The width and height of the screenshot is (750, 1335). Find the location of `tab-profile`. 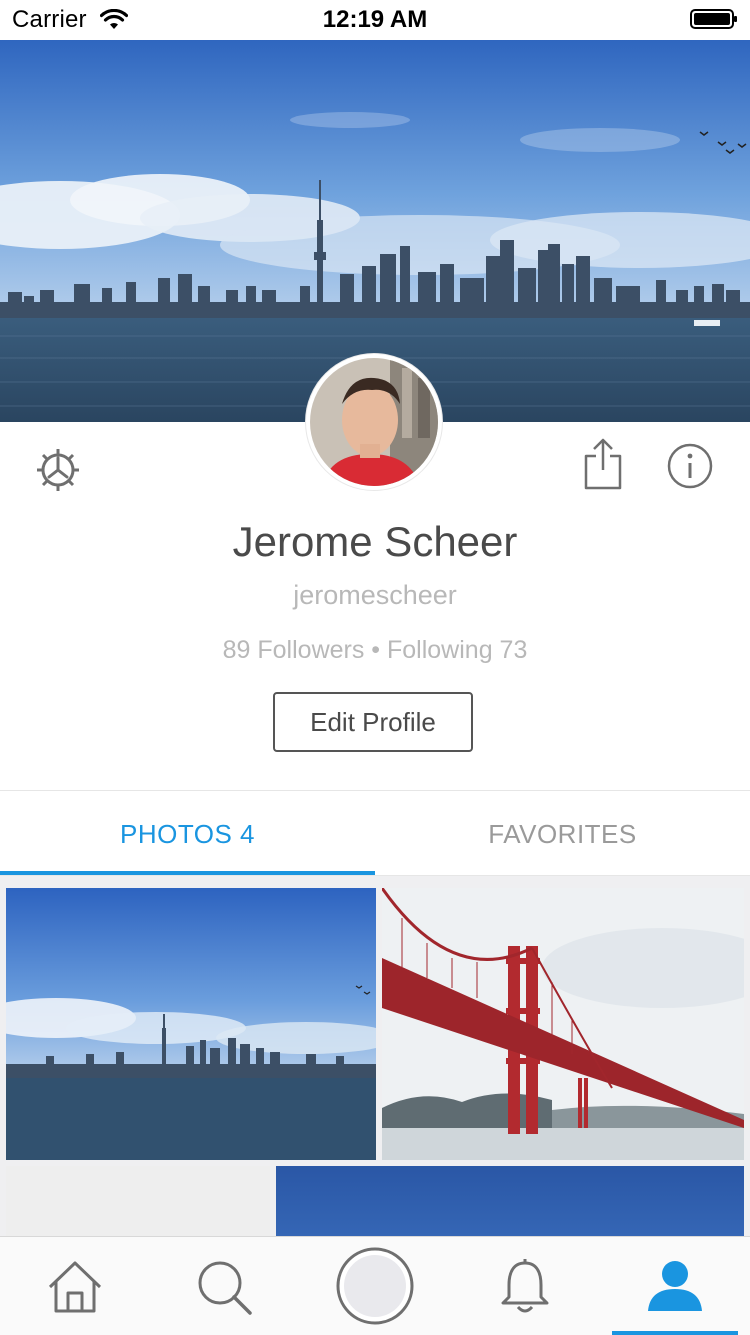

tab-profile is located at coordinates (675, 1286).